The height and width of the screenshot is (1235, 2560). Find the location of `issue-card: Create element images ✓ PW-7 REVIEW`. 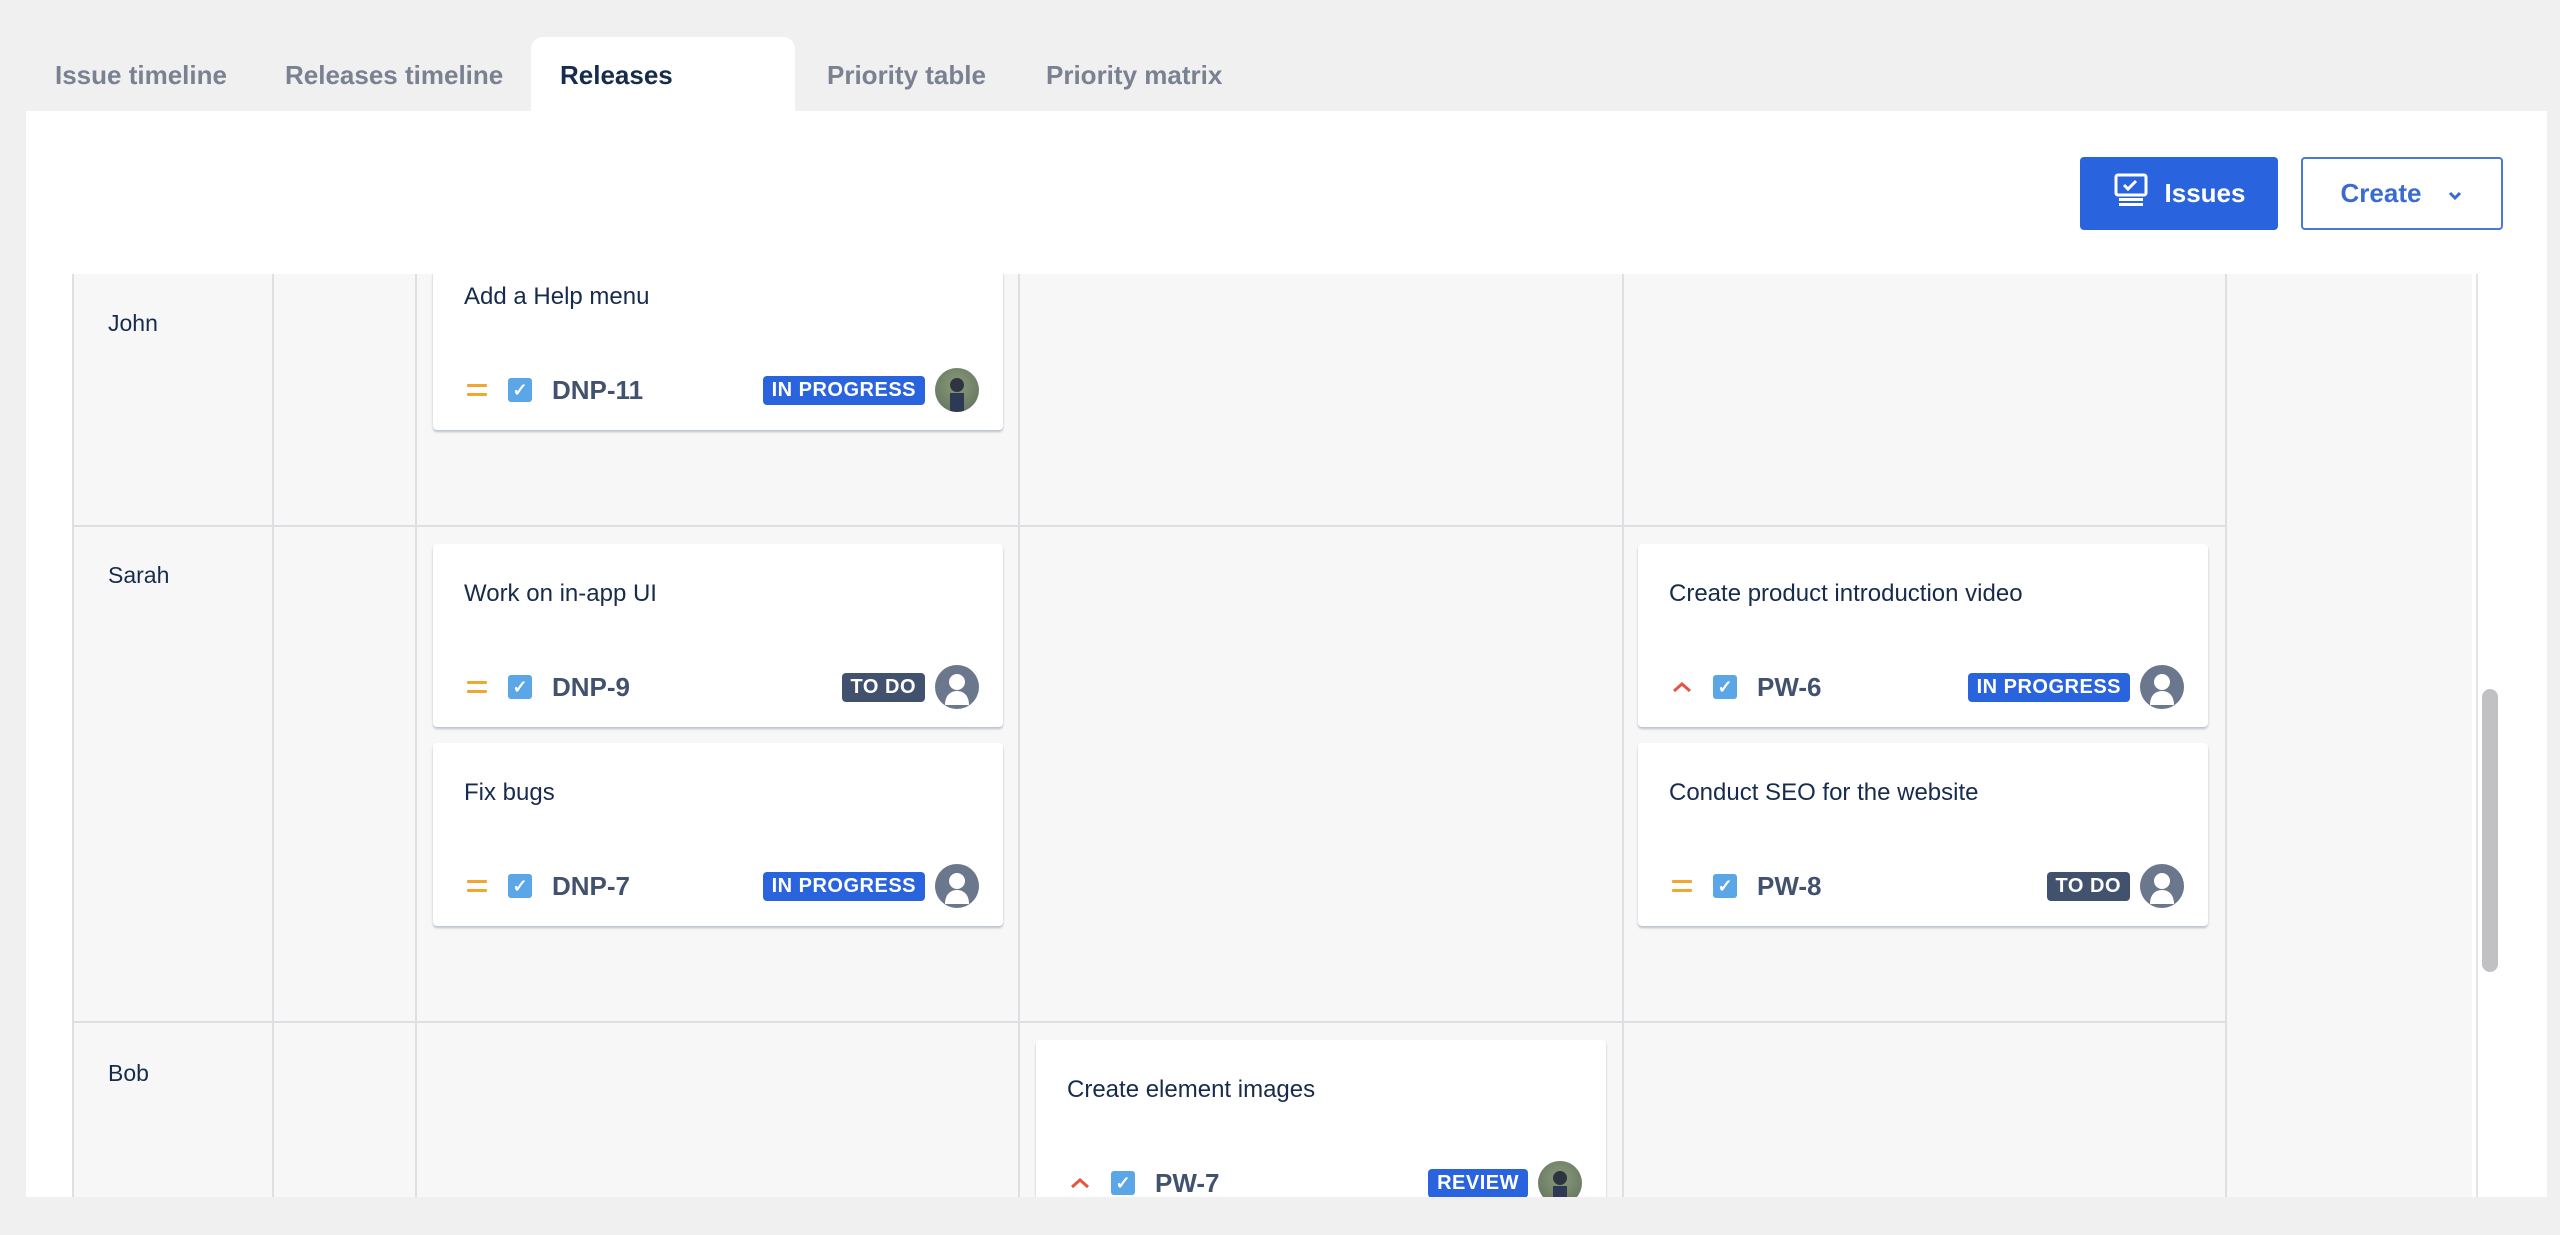

issue-card: Create element images ✓ PW-7 REVIEW is located at coordinates (1321, 1118).